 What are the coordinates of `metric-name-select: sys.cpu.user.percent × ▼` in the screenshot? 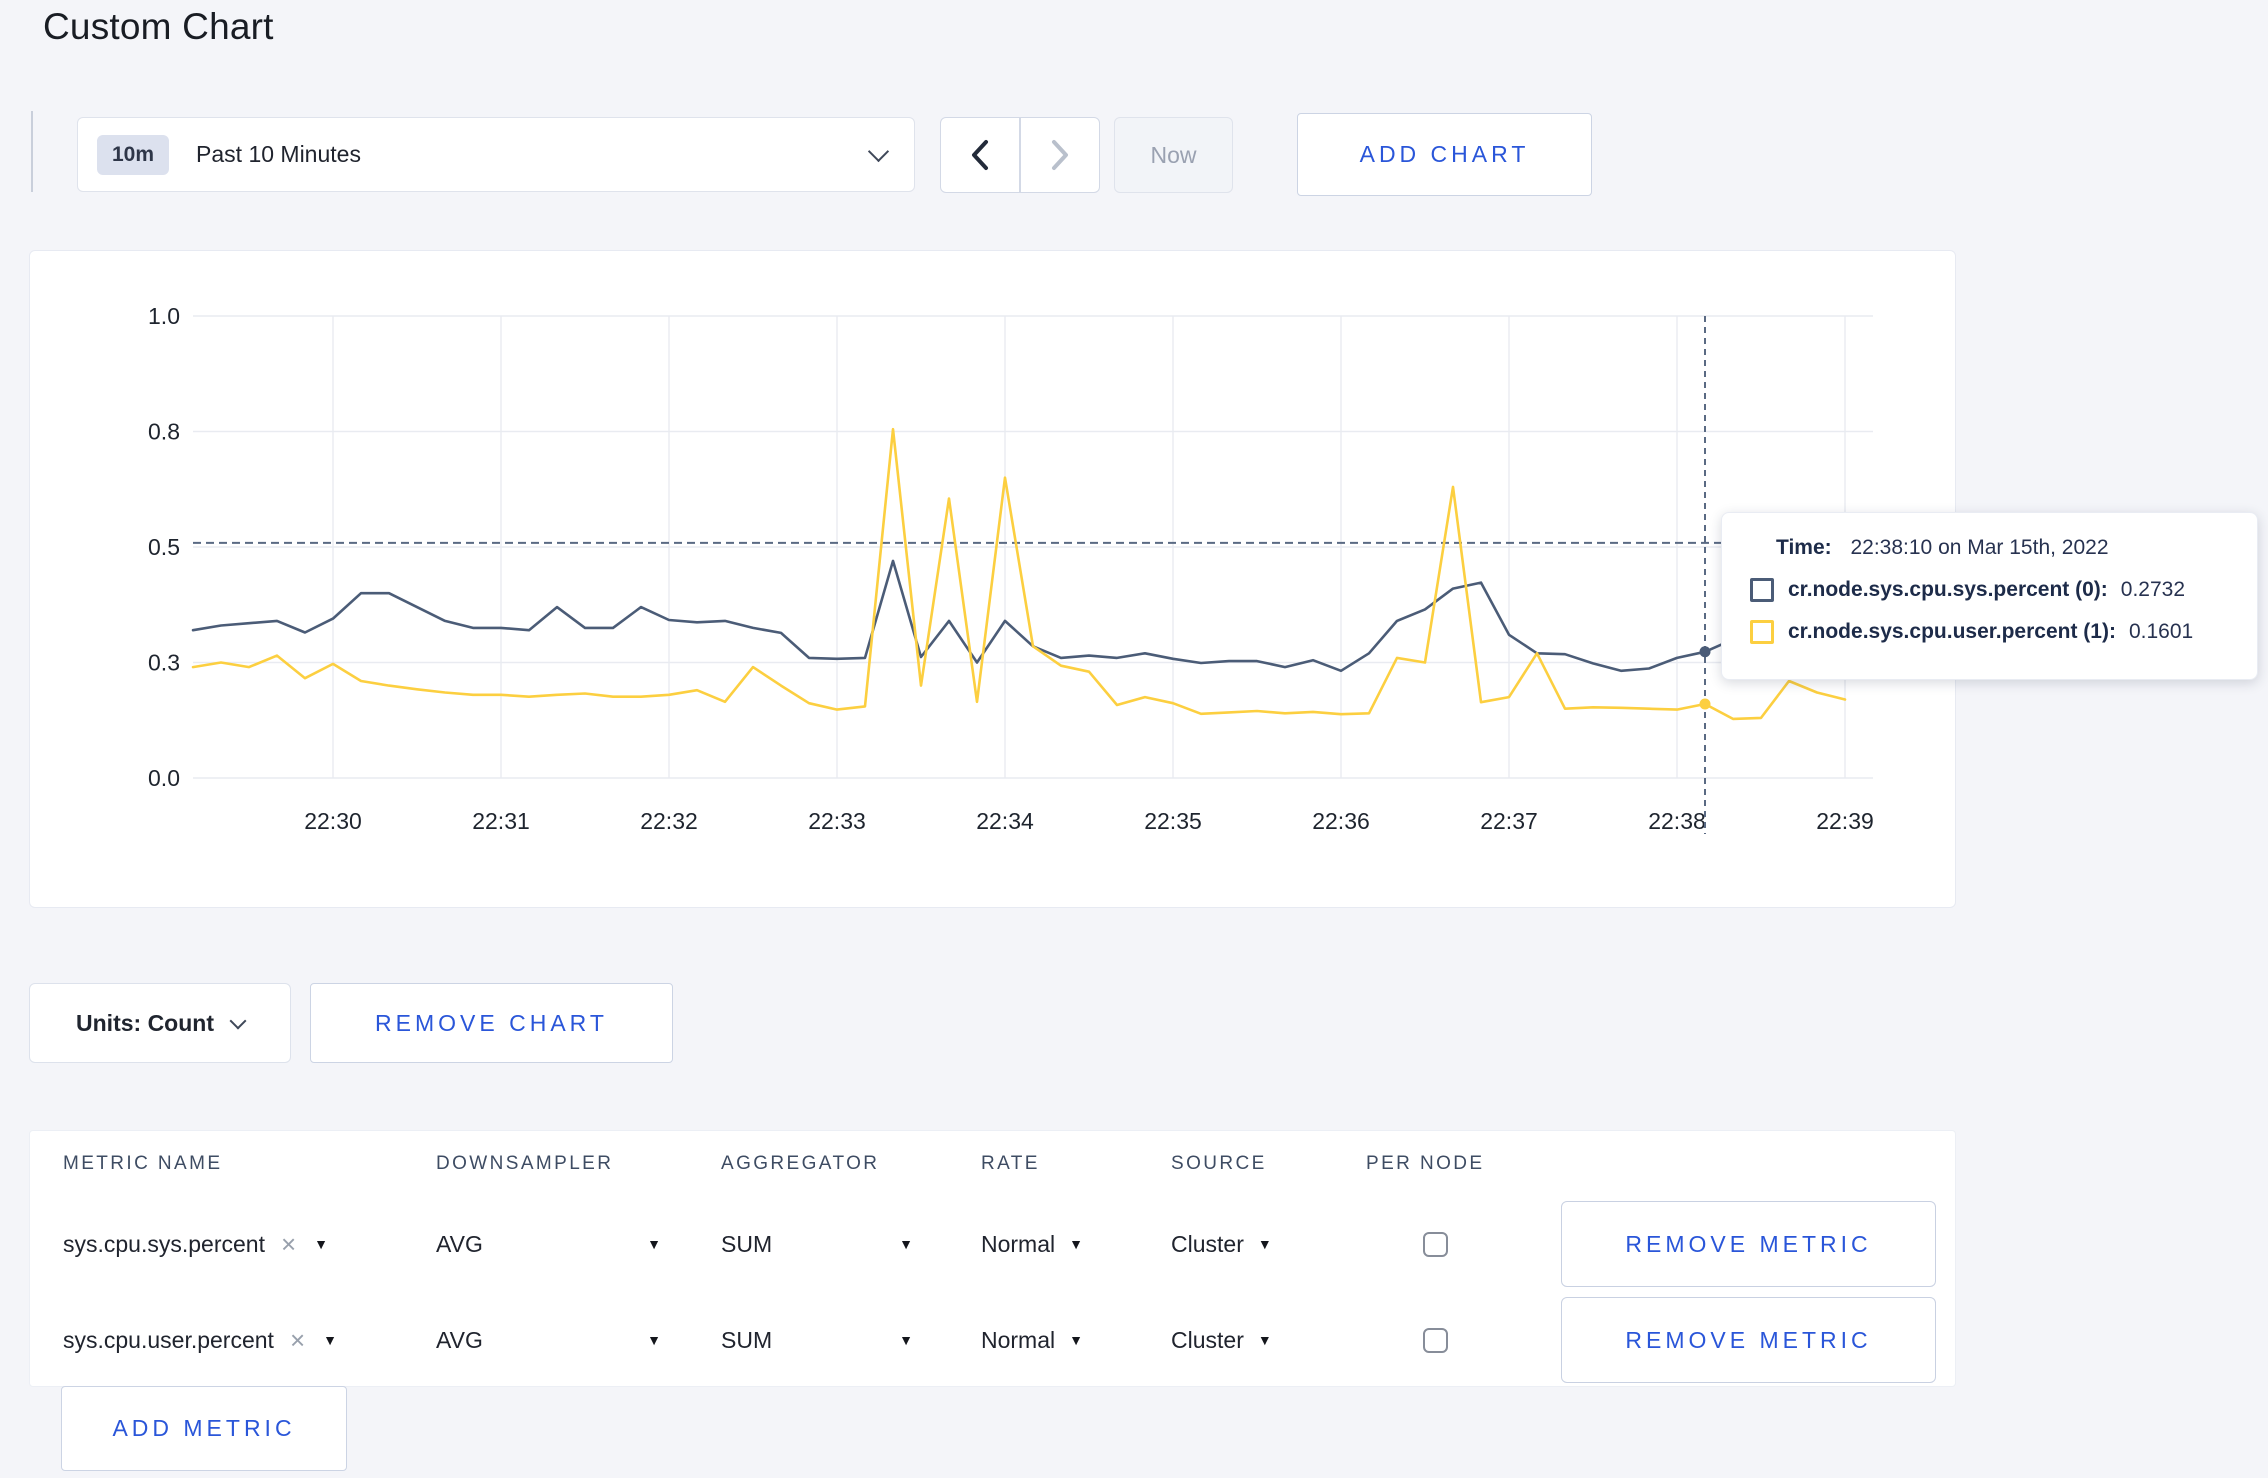 It's located at (249, 1340).